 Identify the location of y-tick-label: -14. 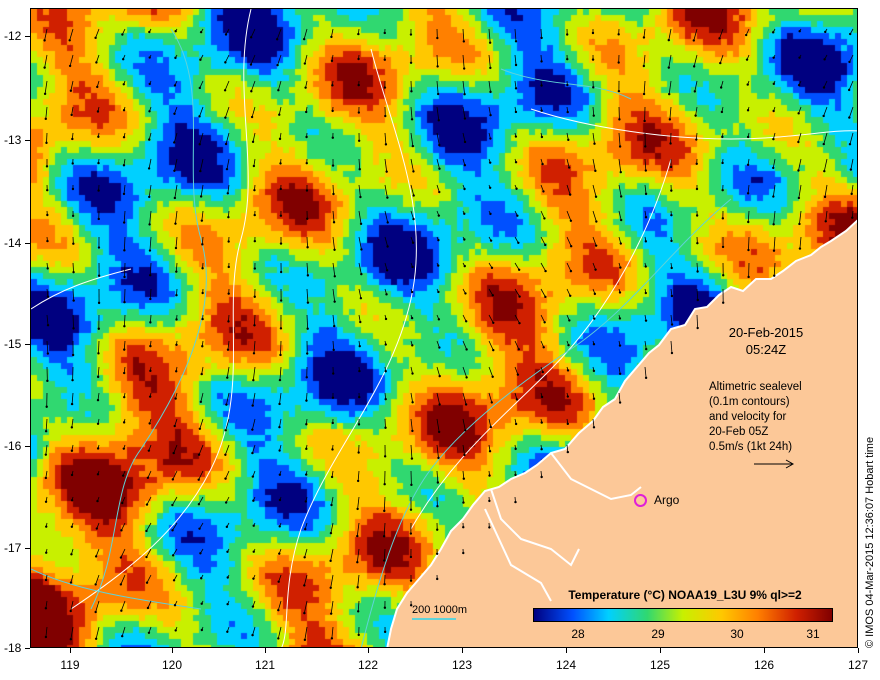
(13, 243).